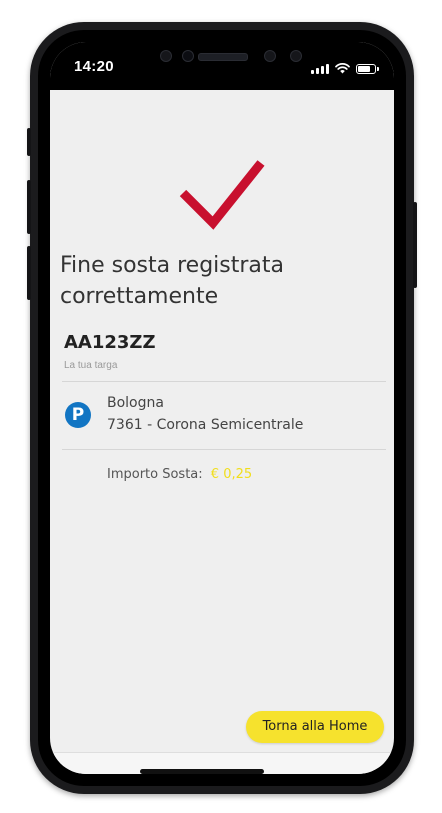 This screenshot has width=442, height=813. What do you see at coordinates (342, 68) in the screenshot?
I see `wifi-icon` at bounding box center [342, 68].